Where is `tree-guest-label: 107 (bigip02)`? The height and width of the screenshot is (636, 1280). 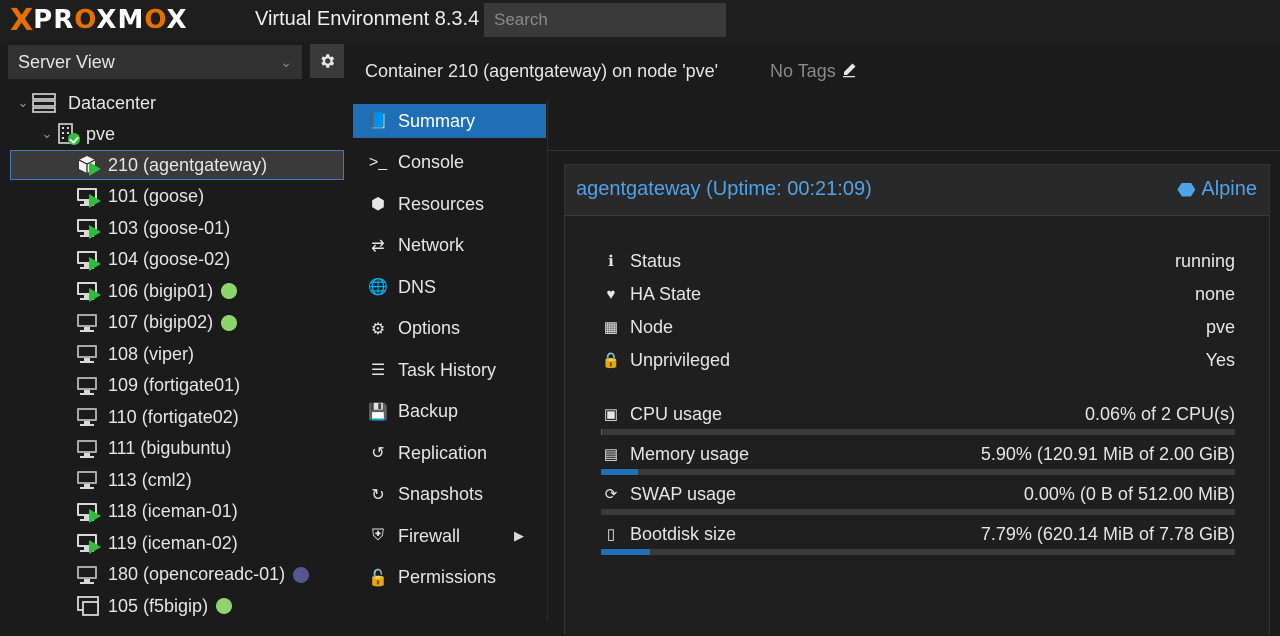
tree-guest-label: 107 (bigip02) is located at coordinates (161, 322).